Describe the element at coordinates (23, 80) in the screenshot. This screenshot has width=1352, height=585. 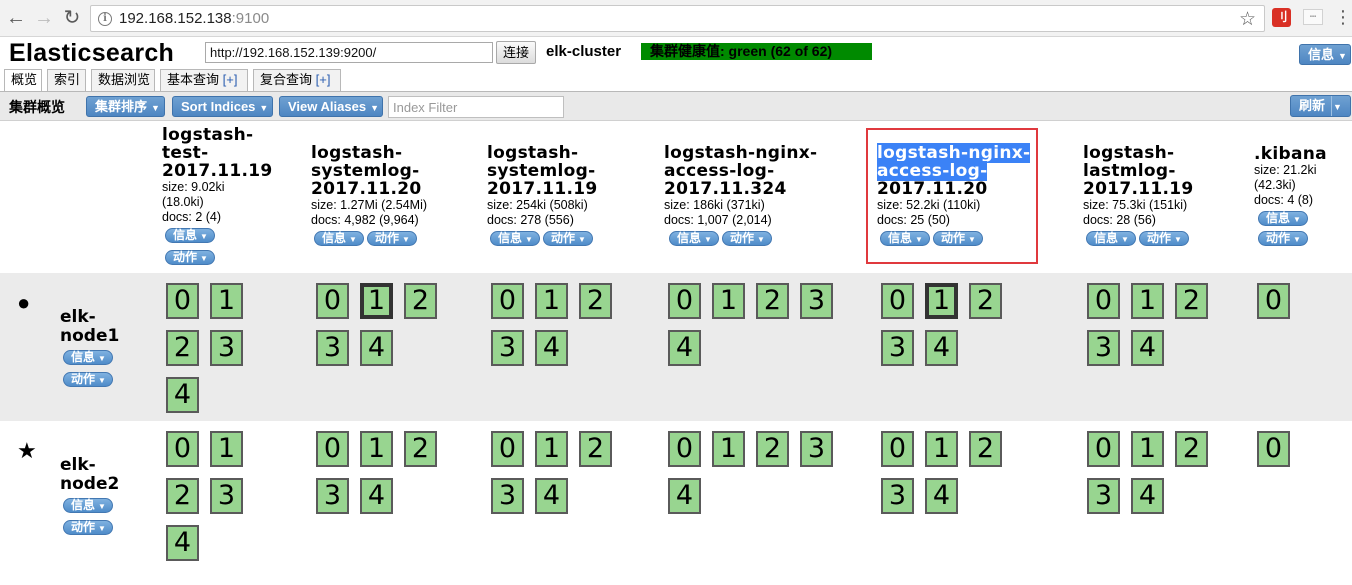
I see `tab-overview: 概览` at that location.